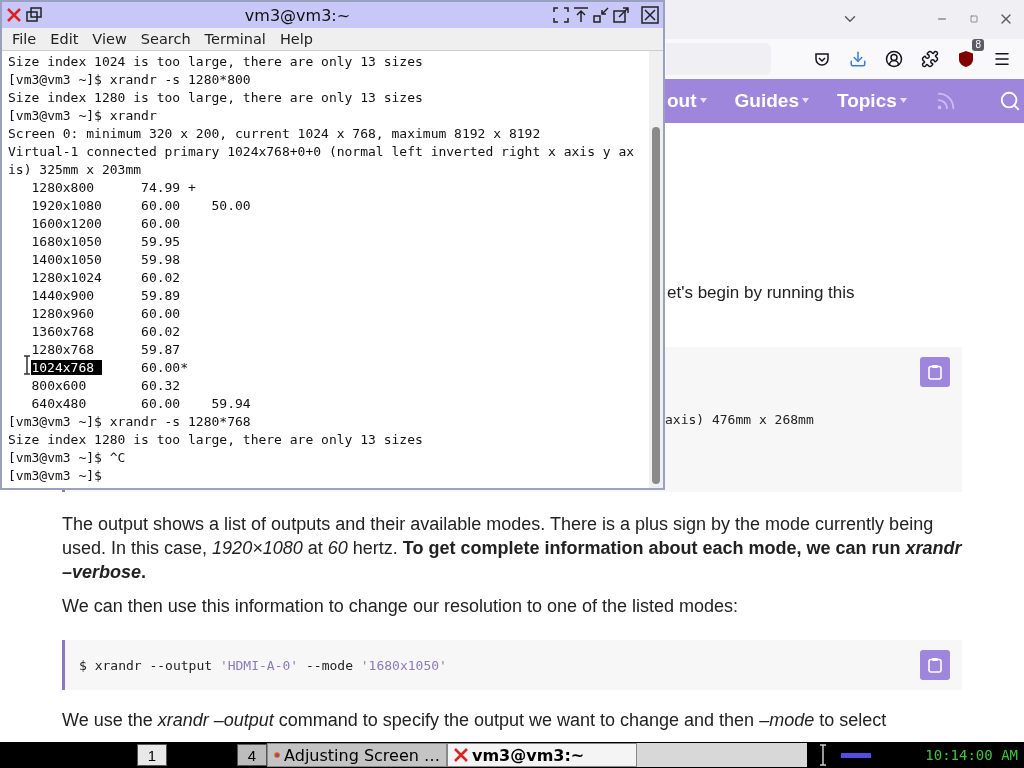  Describe the element at coordinates (152, 755) in the screenshot. I see `workspace-button: 1` at that location.